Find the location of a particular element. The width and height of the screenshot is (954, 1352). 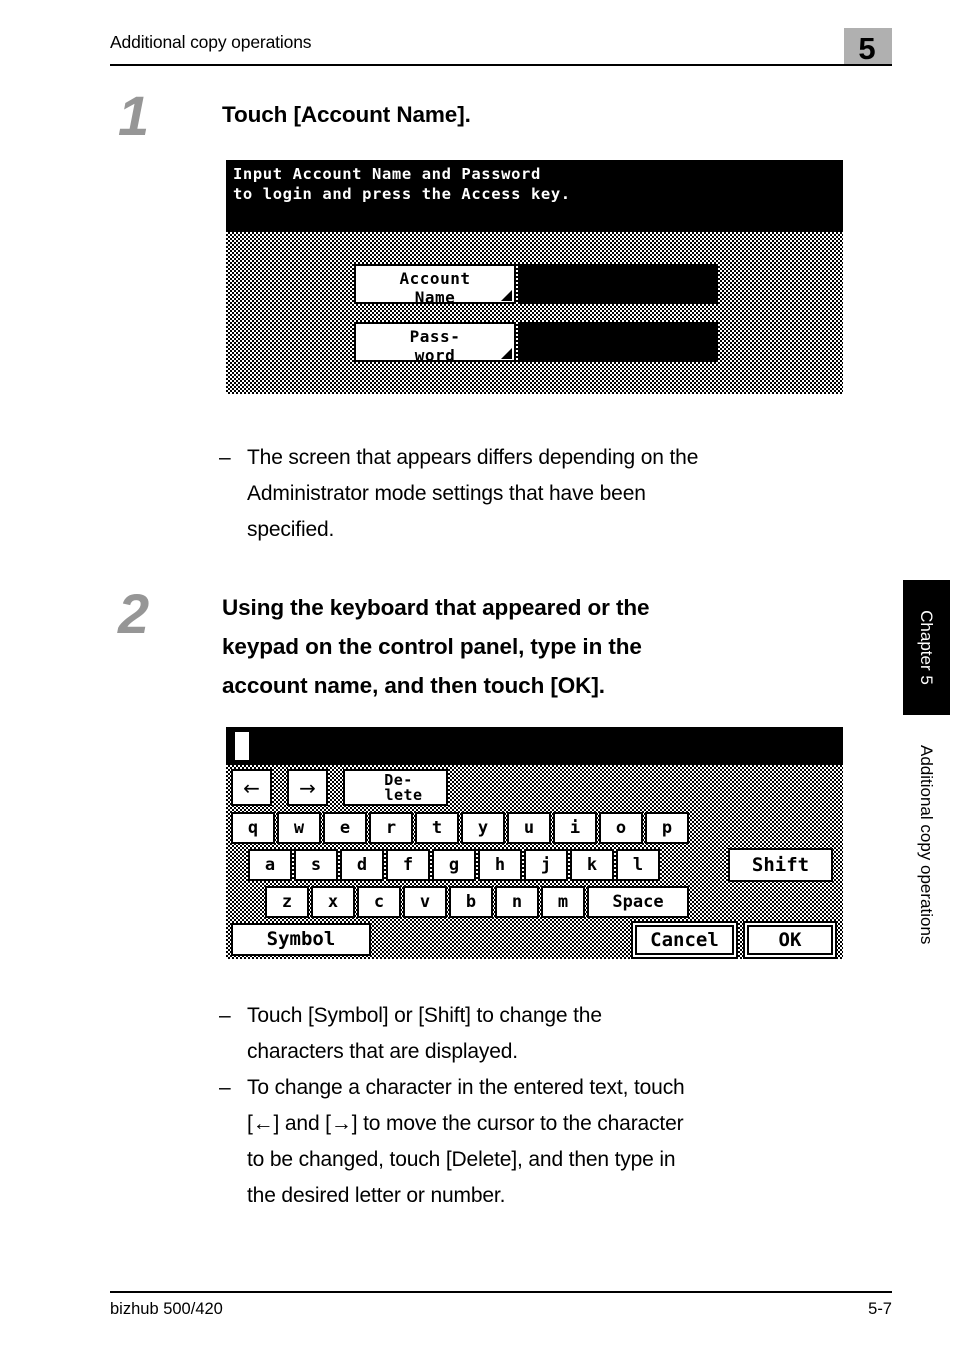

key-f: f is located at coordinates (408, 865).